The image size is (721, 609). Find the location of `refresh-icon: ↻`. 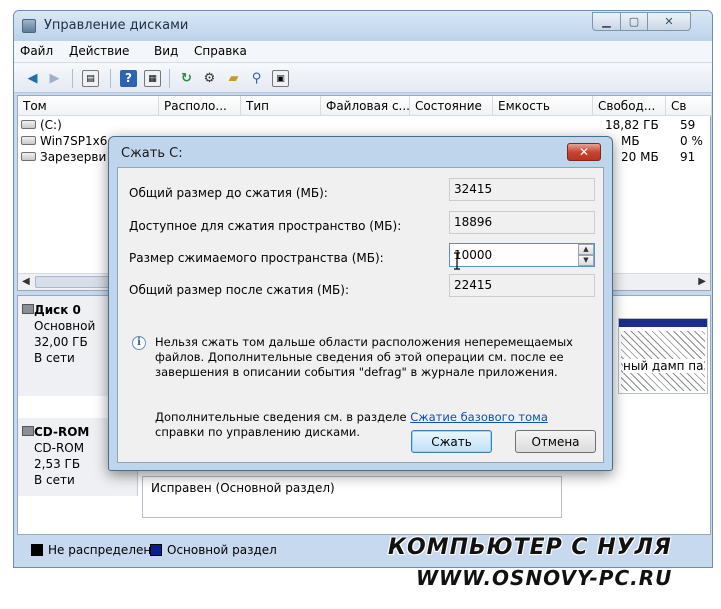

refresh-icon: ↻ is located at coordinates (186, 78).